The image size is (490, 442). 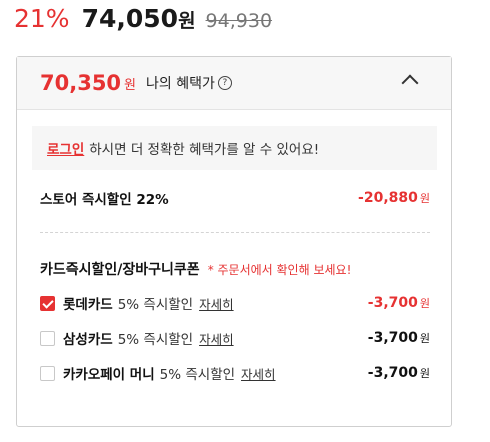 What do you see at coordinates (65, 148) in the screenshot?
I see `login-link: 로그인` at bounding box center [65, 148].